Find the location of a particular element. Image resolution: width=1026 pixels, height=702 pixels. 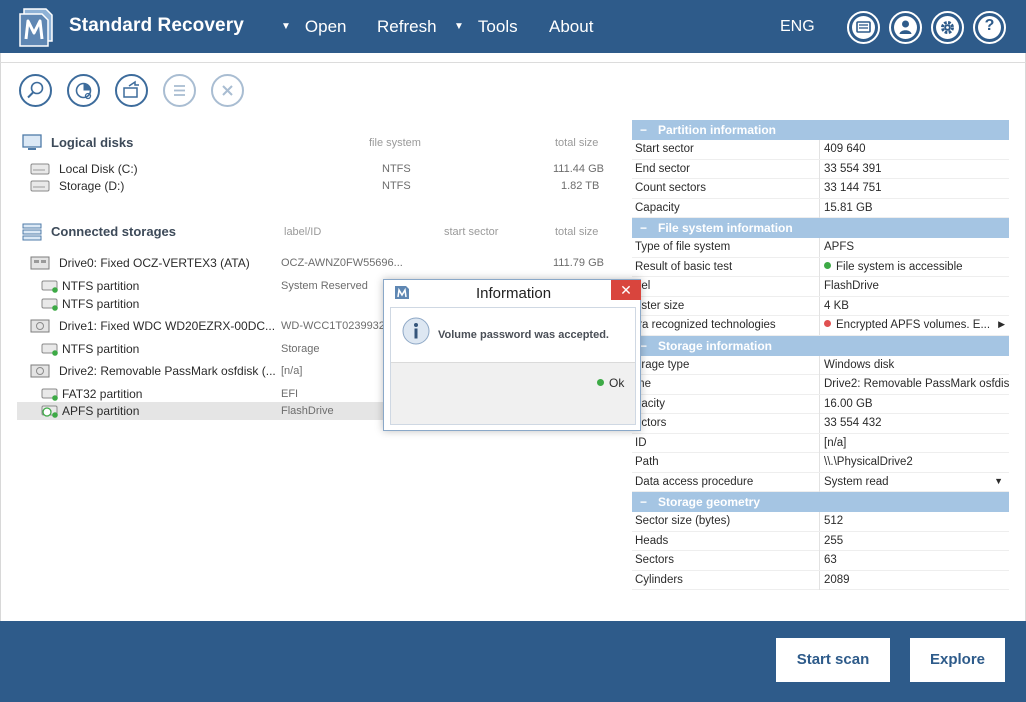

disk-total-size: 111.44 GB is located at coordinates (578, 169).